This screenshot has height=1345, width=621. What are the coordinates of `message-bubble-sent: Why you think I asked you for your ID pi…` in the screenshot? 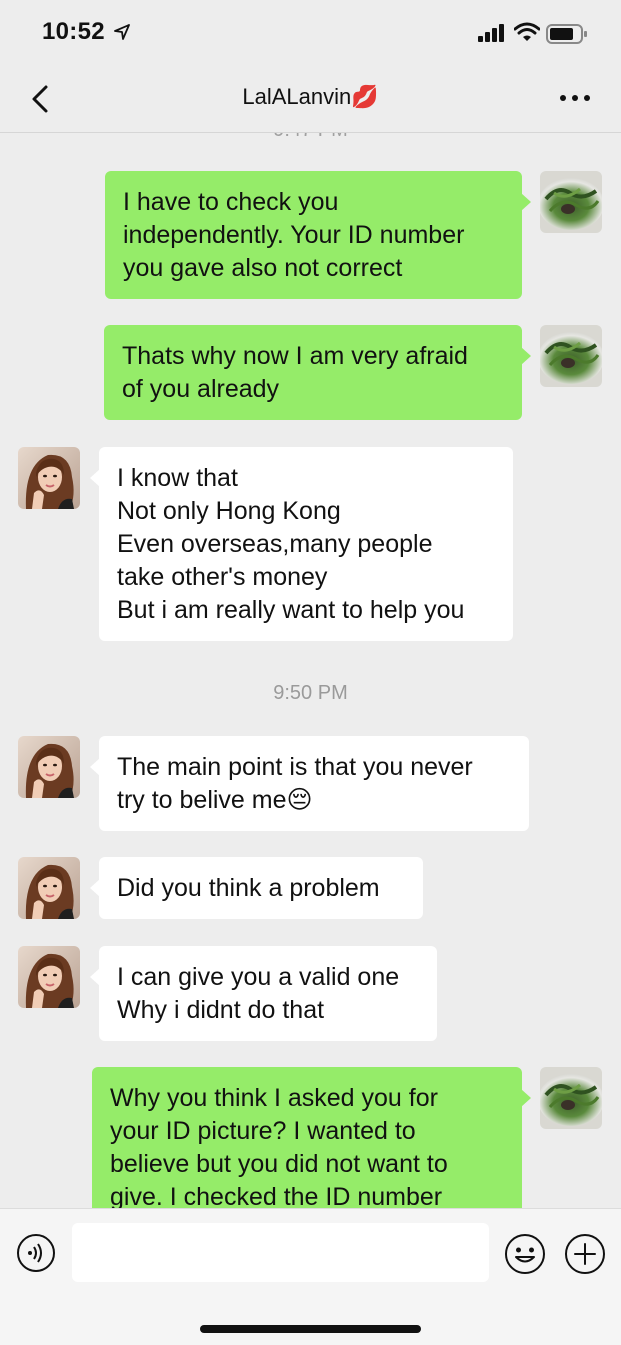 It's located at (311, 1137).